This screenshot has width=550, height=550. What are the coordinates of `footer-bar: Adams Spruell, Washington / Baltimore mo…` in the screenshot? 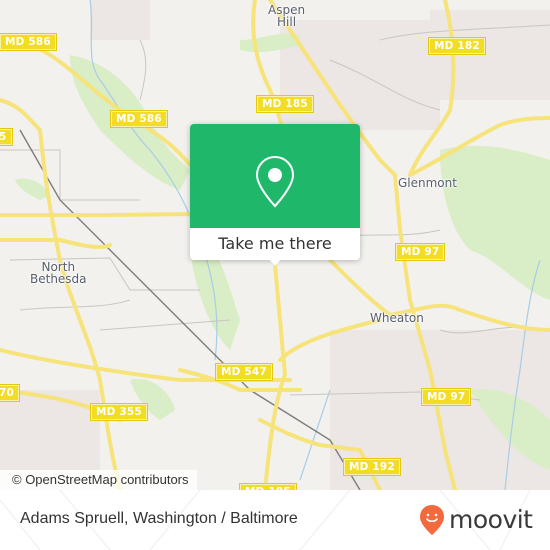 It's located at (275, 520).